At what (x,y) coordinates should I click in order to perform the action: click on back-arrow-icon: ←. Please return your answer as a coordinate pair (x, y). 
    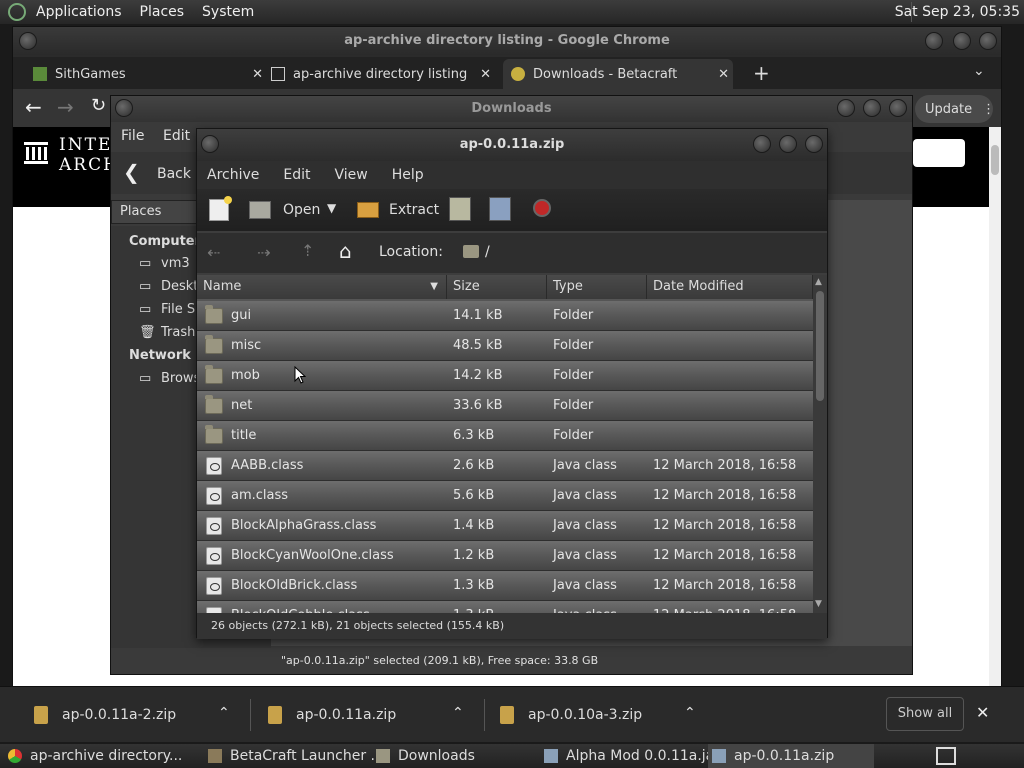
    Looking at the image, I should click on (33, 107).